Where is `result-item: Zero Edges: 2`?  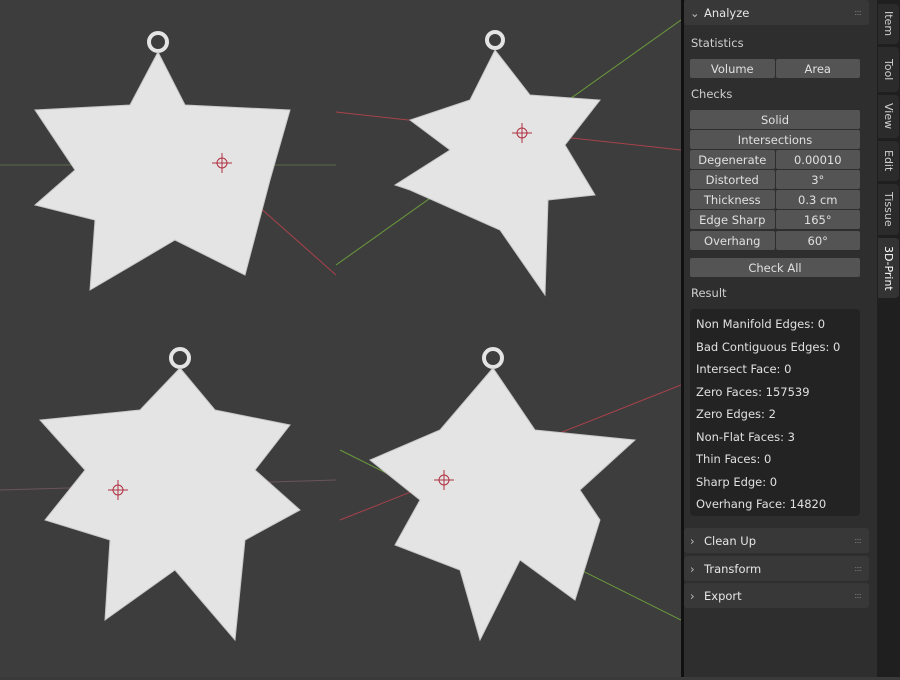 result-item: Zero Edges: 2 is located at coordinates (775, 414).